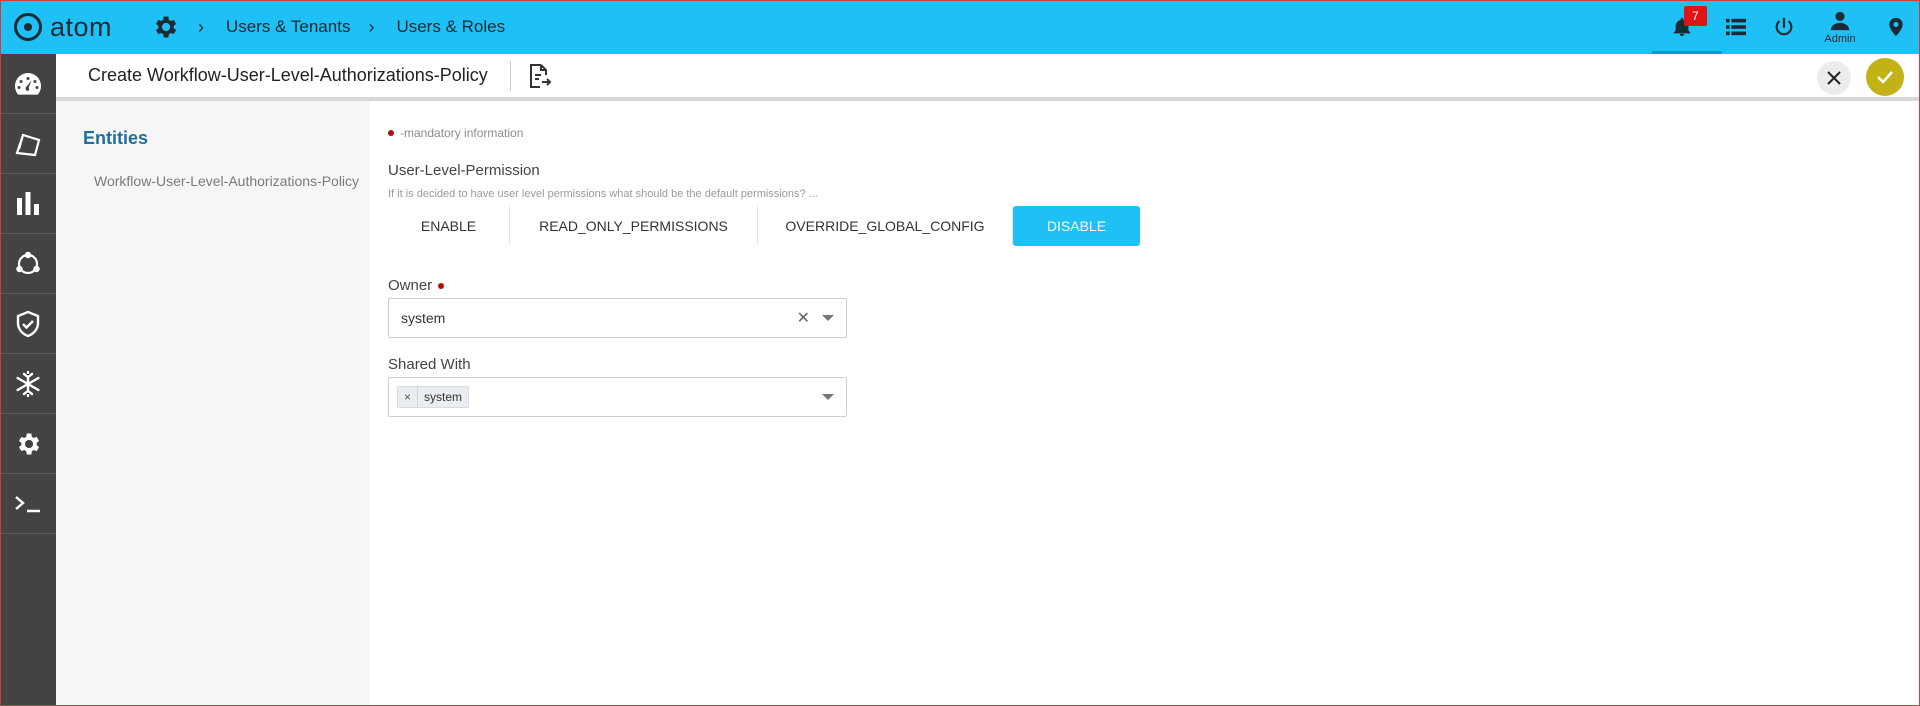  I want to click on required-dot-icon, so click(441, 285).